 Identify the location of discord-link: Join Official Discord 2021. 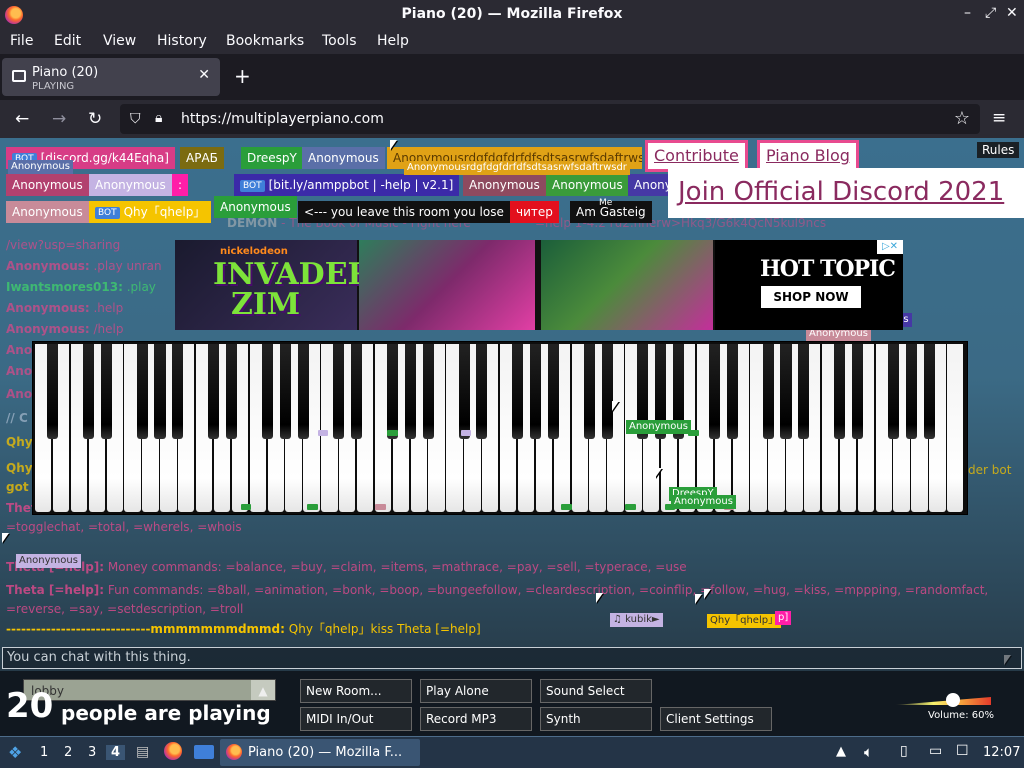
(846, 193).